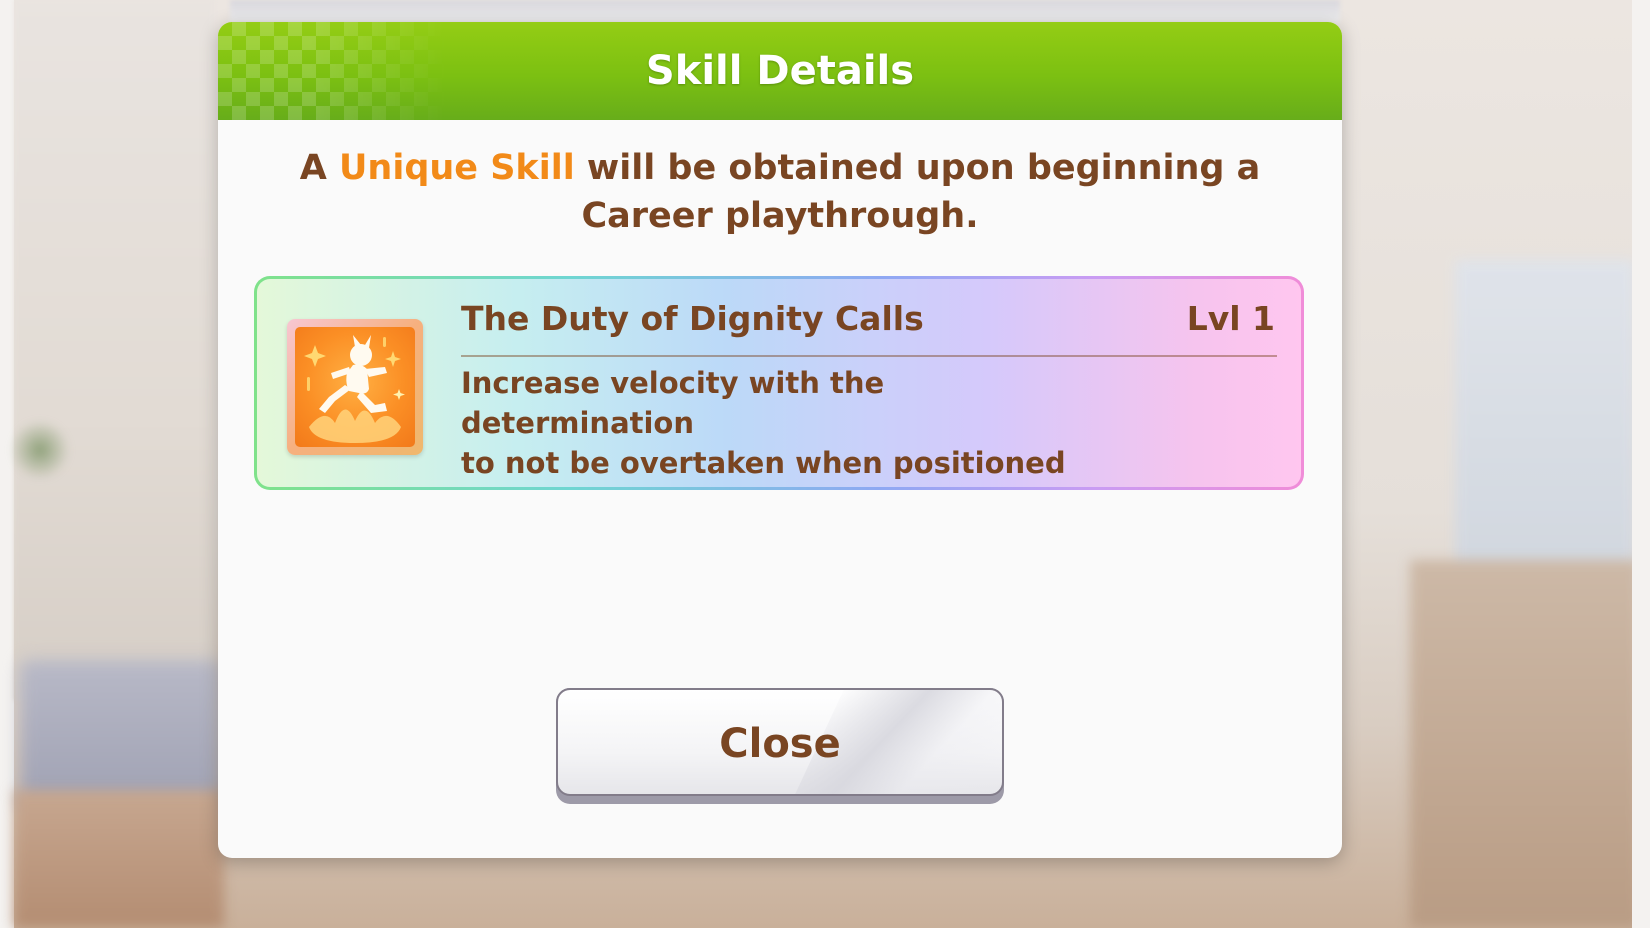 This screenshot has height=928, width=1650. I want to click on close-button: Close, so click(780, 746).